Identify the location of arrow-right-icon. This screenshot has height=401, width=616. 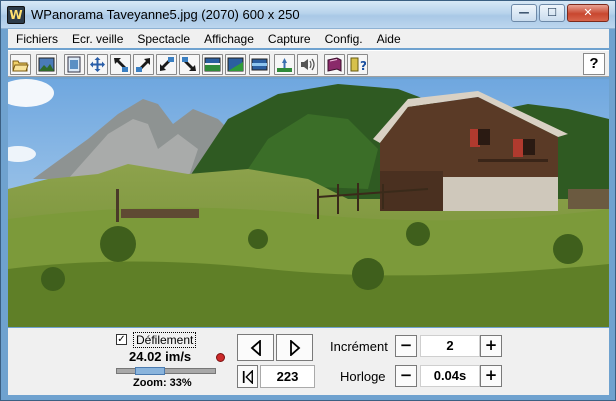
(294, 347).